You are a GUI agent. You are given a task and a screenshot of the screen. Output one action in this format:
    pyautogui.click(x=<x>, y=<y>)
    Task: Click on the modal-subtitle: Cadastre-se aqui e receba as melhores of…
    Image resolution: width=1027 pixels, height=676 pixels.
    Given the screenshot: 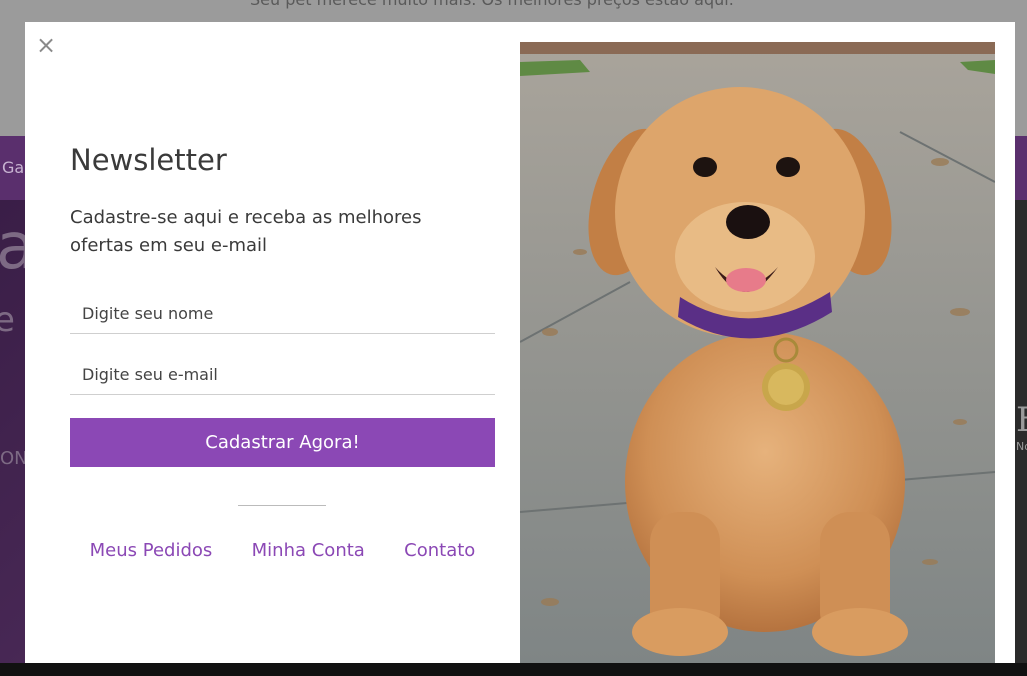 What is the action you would take?
    pyautogui.click(x=246, y=231)
    